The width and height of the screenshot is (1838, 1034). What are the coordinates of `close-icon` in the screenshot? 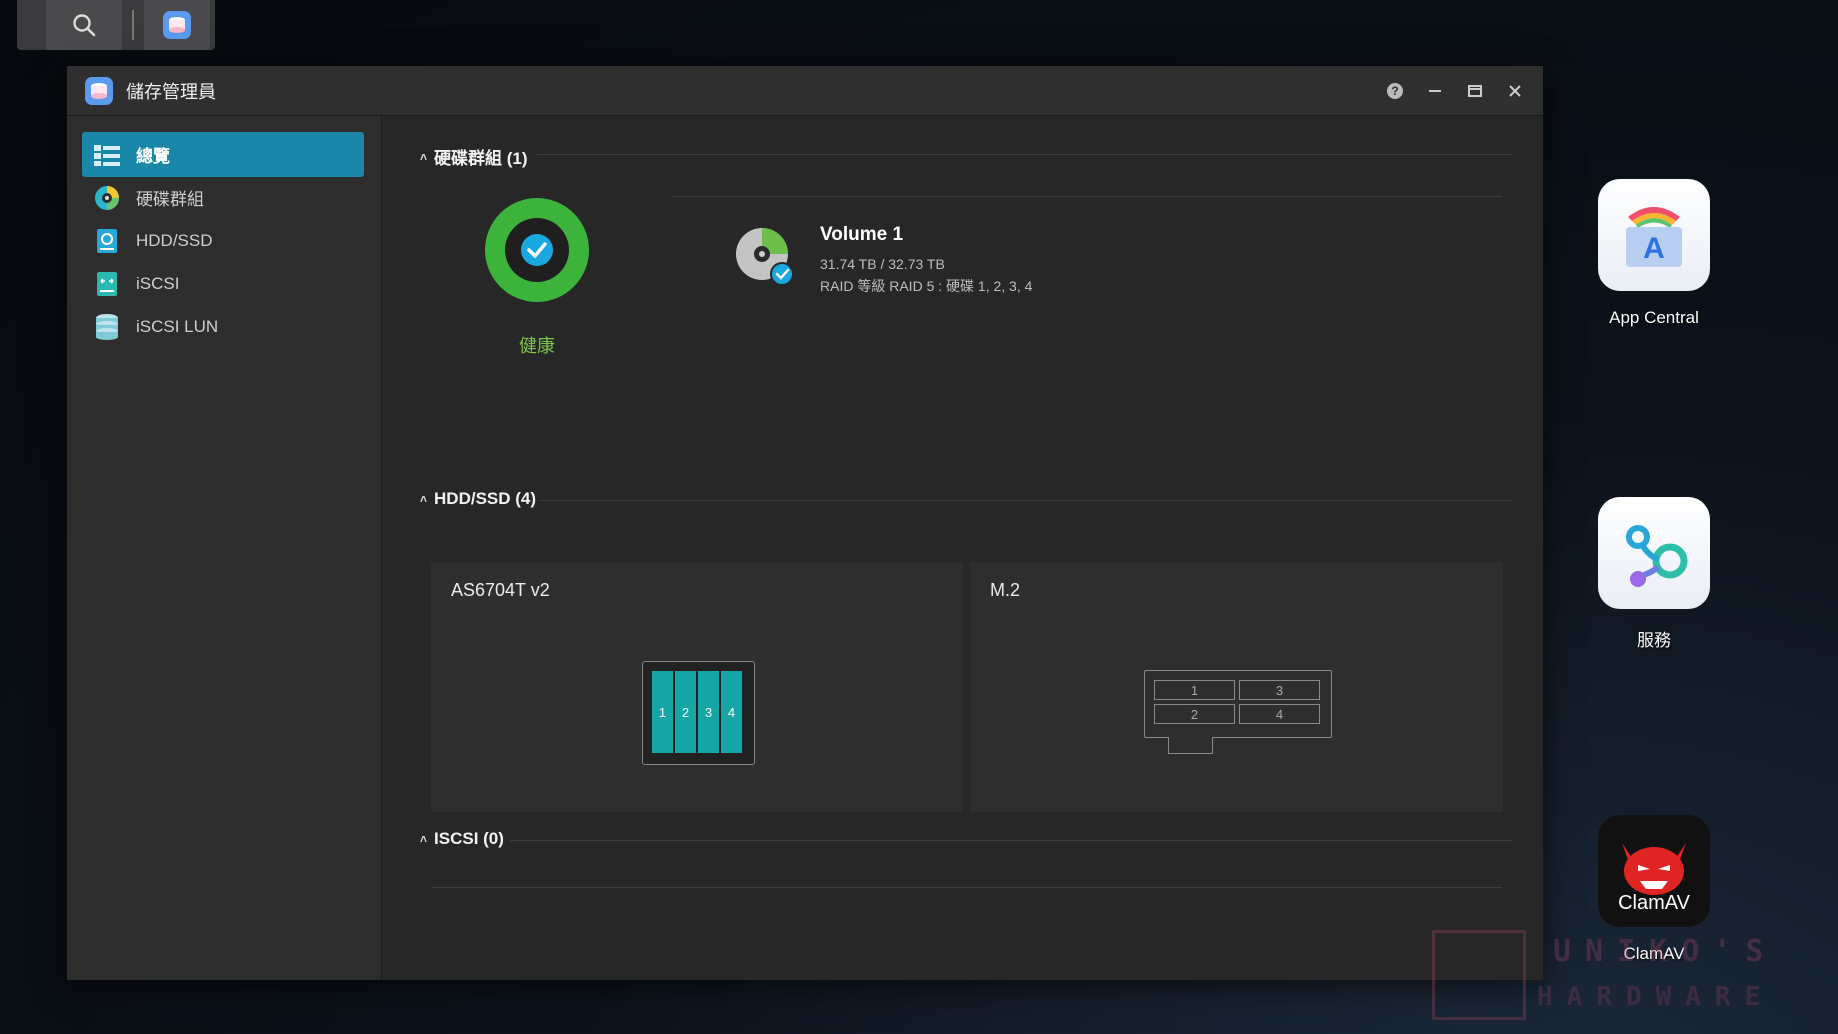 It's located at (1515, 90).